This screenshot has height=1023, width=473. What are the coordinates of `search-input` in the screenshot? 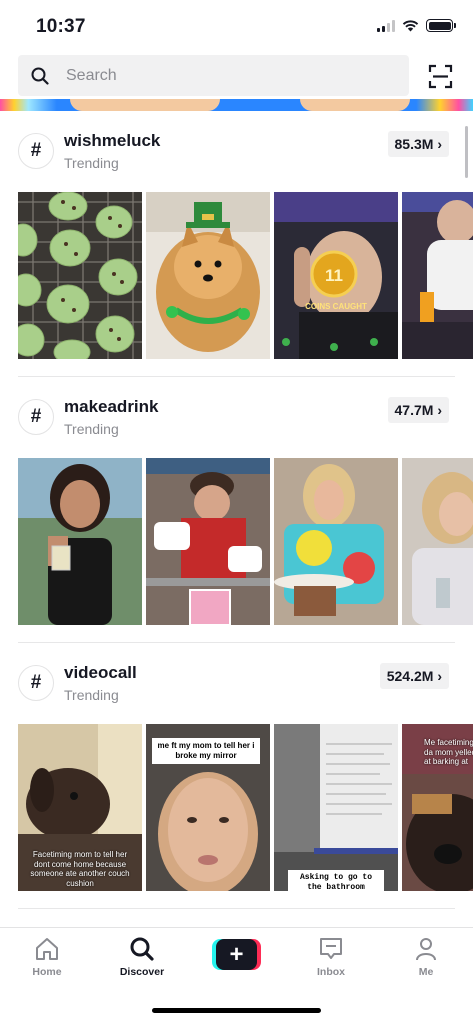 It's located at (216, 75).